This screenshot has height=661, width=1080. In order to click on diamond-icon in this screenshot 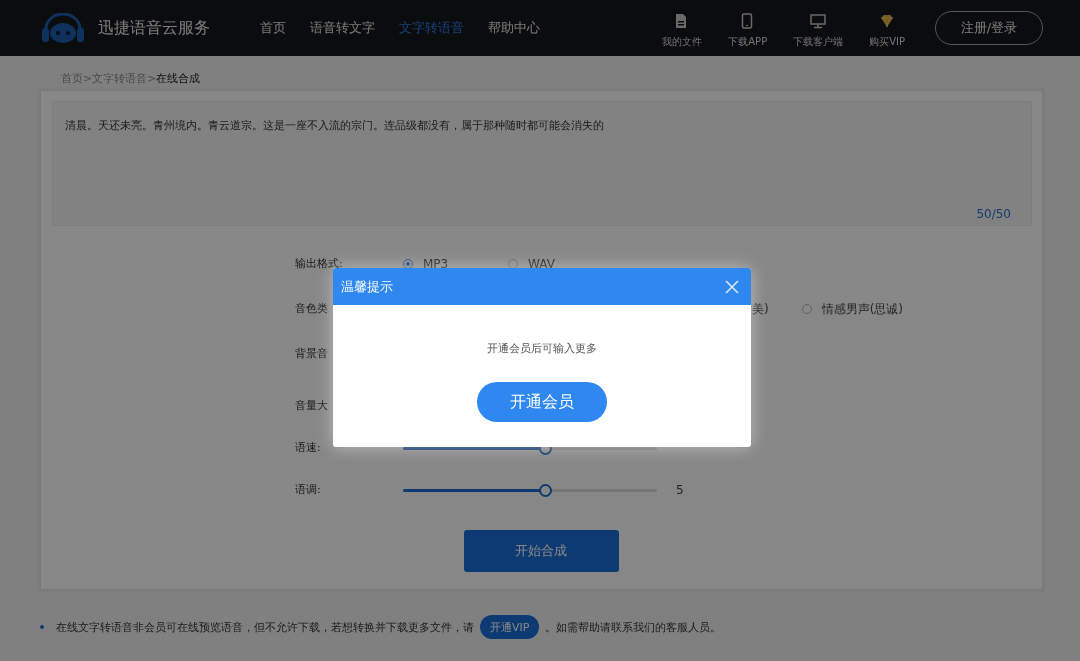, I will do `click(887, 21)`.